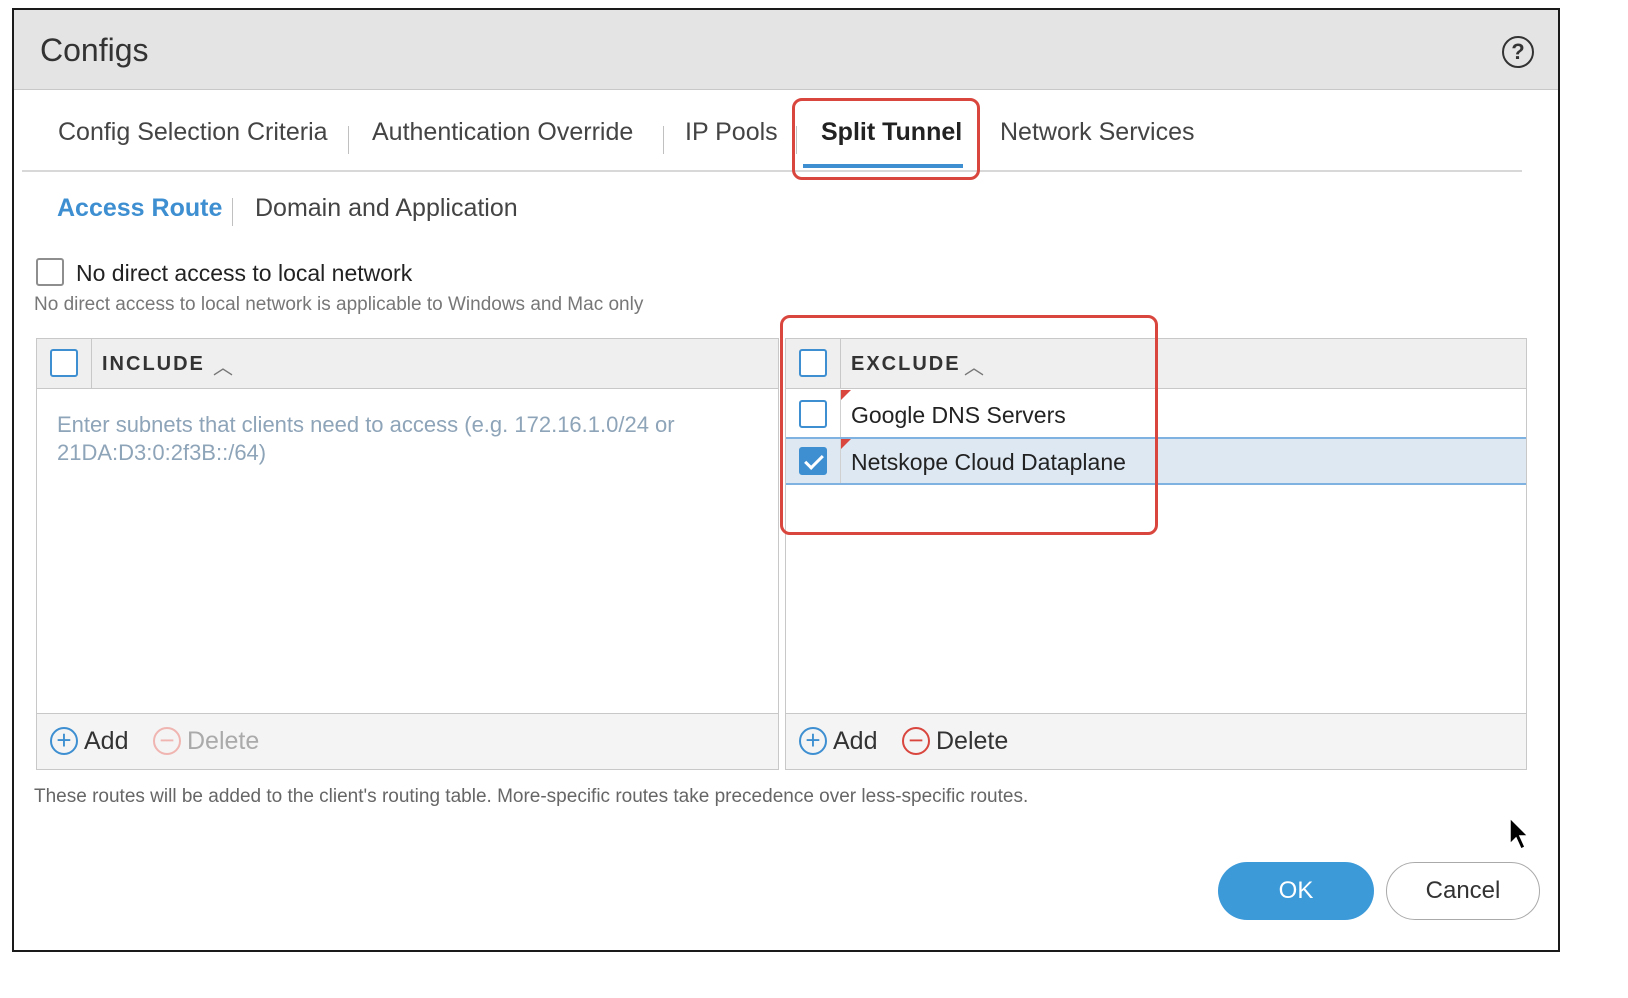  I want to click on tab-config-selection-criteria: Config Selection Criteria, so click(193, 132).